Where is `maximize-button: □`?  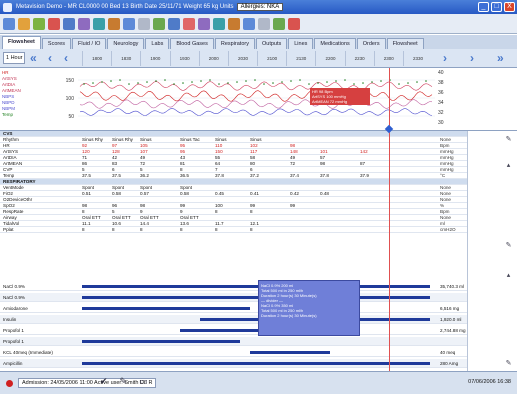
maximize-button: □ is located at coordinates (496, 7).